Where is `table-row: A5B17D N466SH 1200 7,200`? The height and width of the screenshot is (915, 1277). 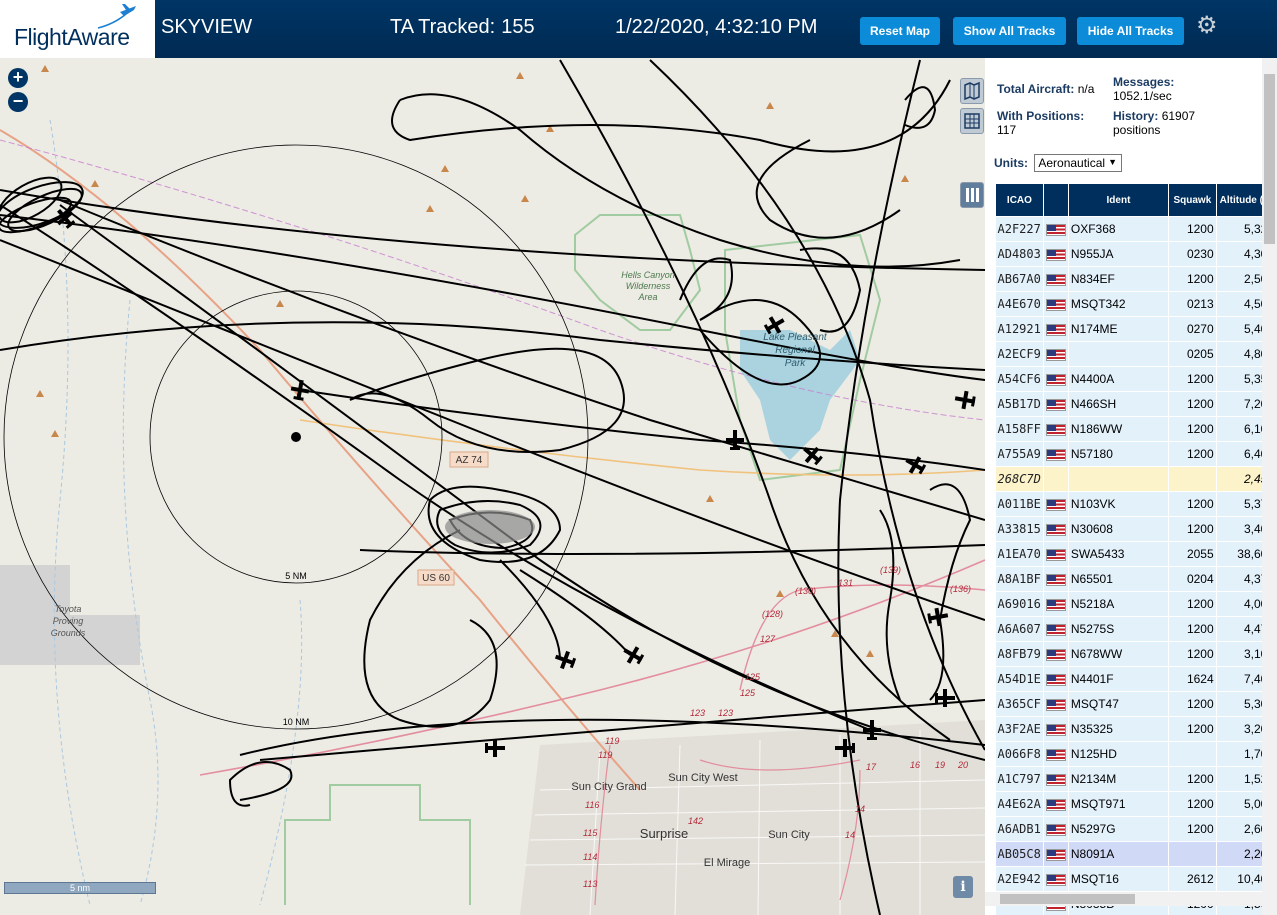 table-row: A5B17D N466SH 1200 7,200 is located at coordinates (1136, 404).